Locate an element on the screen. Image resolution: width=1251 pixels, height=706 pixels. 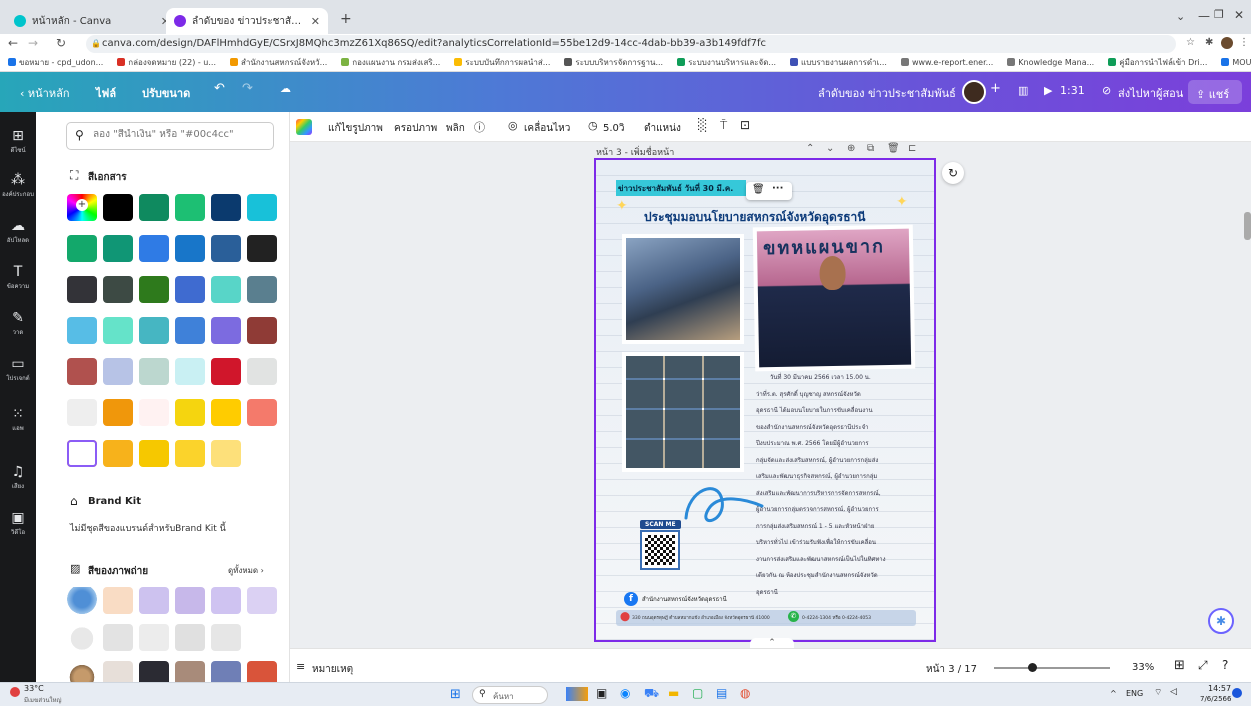
windows-start-icon: ⊞ is located at coordinates (455, 694).